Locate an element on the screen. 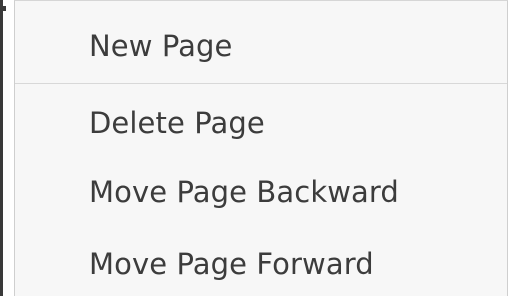 The width and height of the screenshot is (510, 296). menu-item-label: New Page is located at coordinates (161, 46).